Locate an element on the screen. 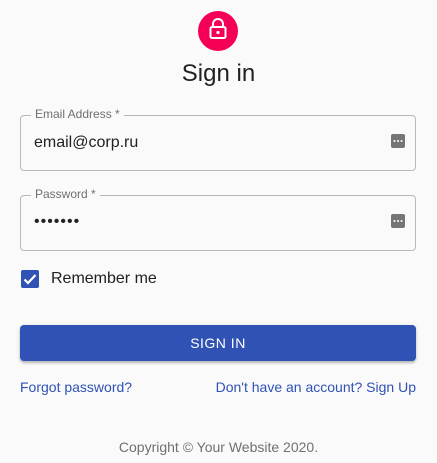 This screenshot has width=437, height=463. email-field-value: email@corp.ru is located at coordinates (86, 143).